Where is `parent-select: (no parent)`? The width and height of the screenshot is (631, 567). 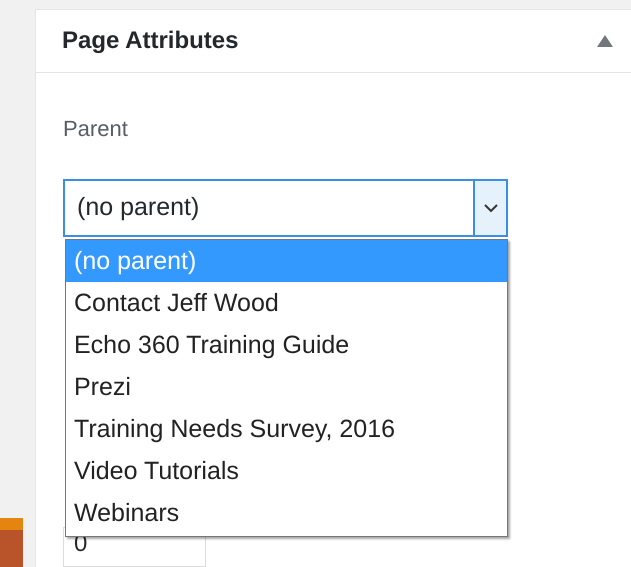 parent-select: (no parent) is located at coordinates (285, 208).